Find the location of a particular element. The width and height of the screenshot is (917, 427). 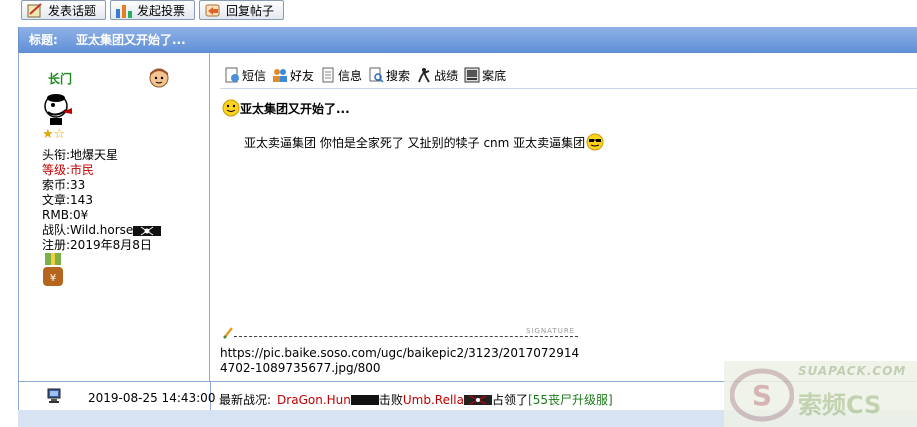

news-label: 最新战况: is located at coordinates (245, 400).